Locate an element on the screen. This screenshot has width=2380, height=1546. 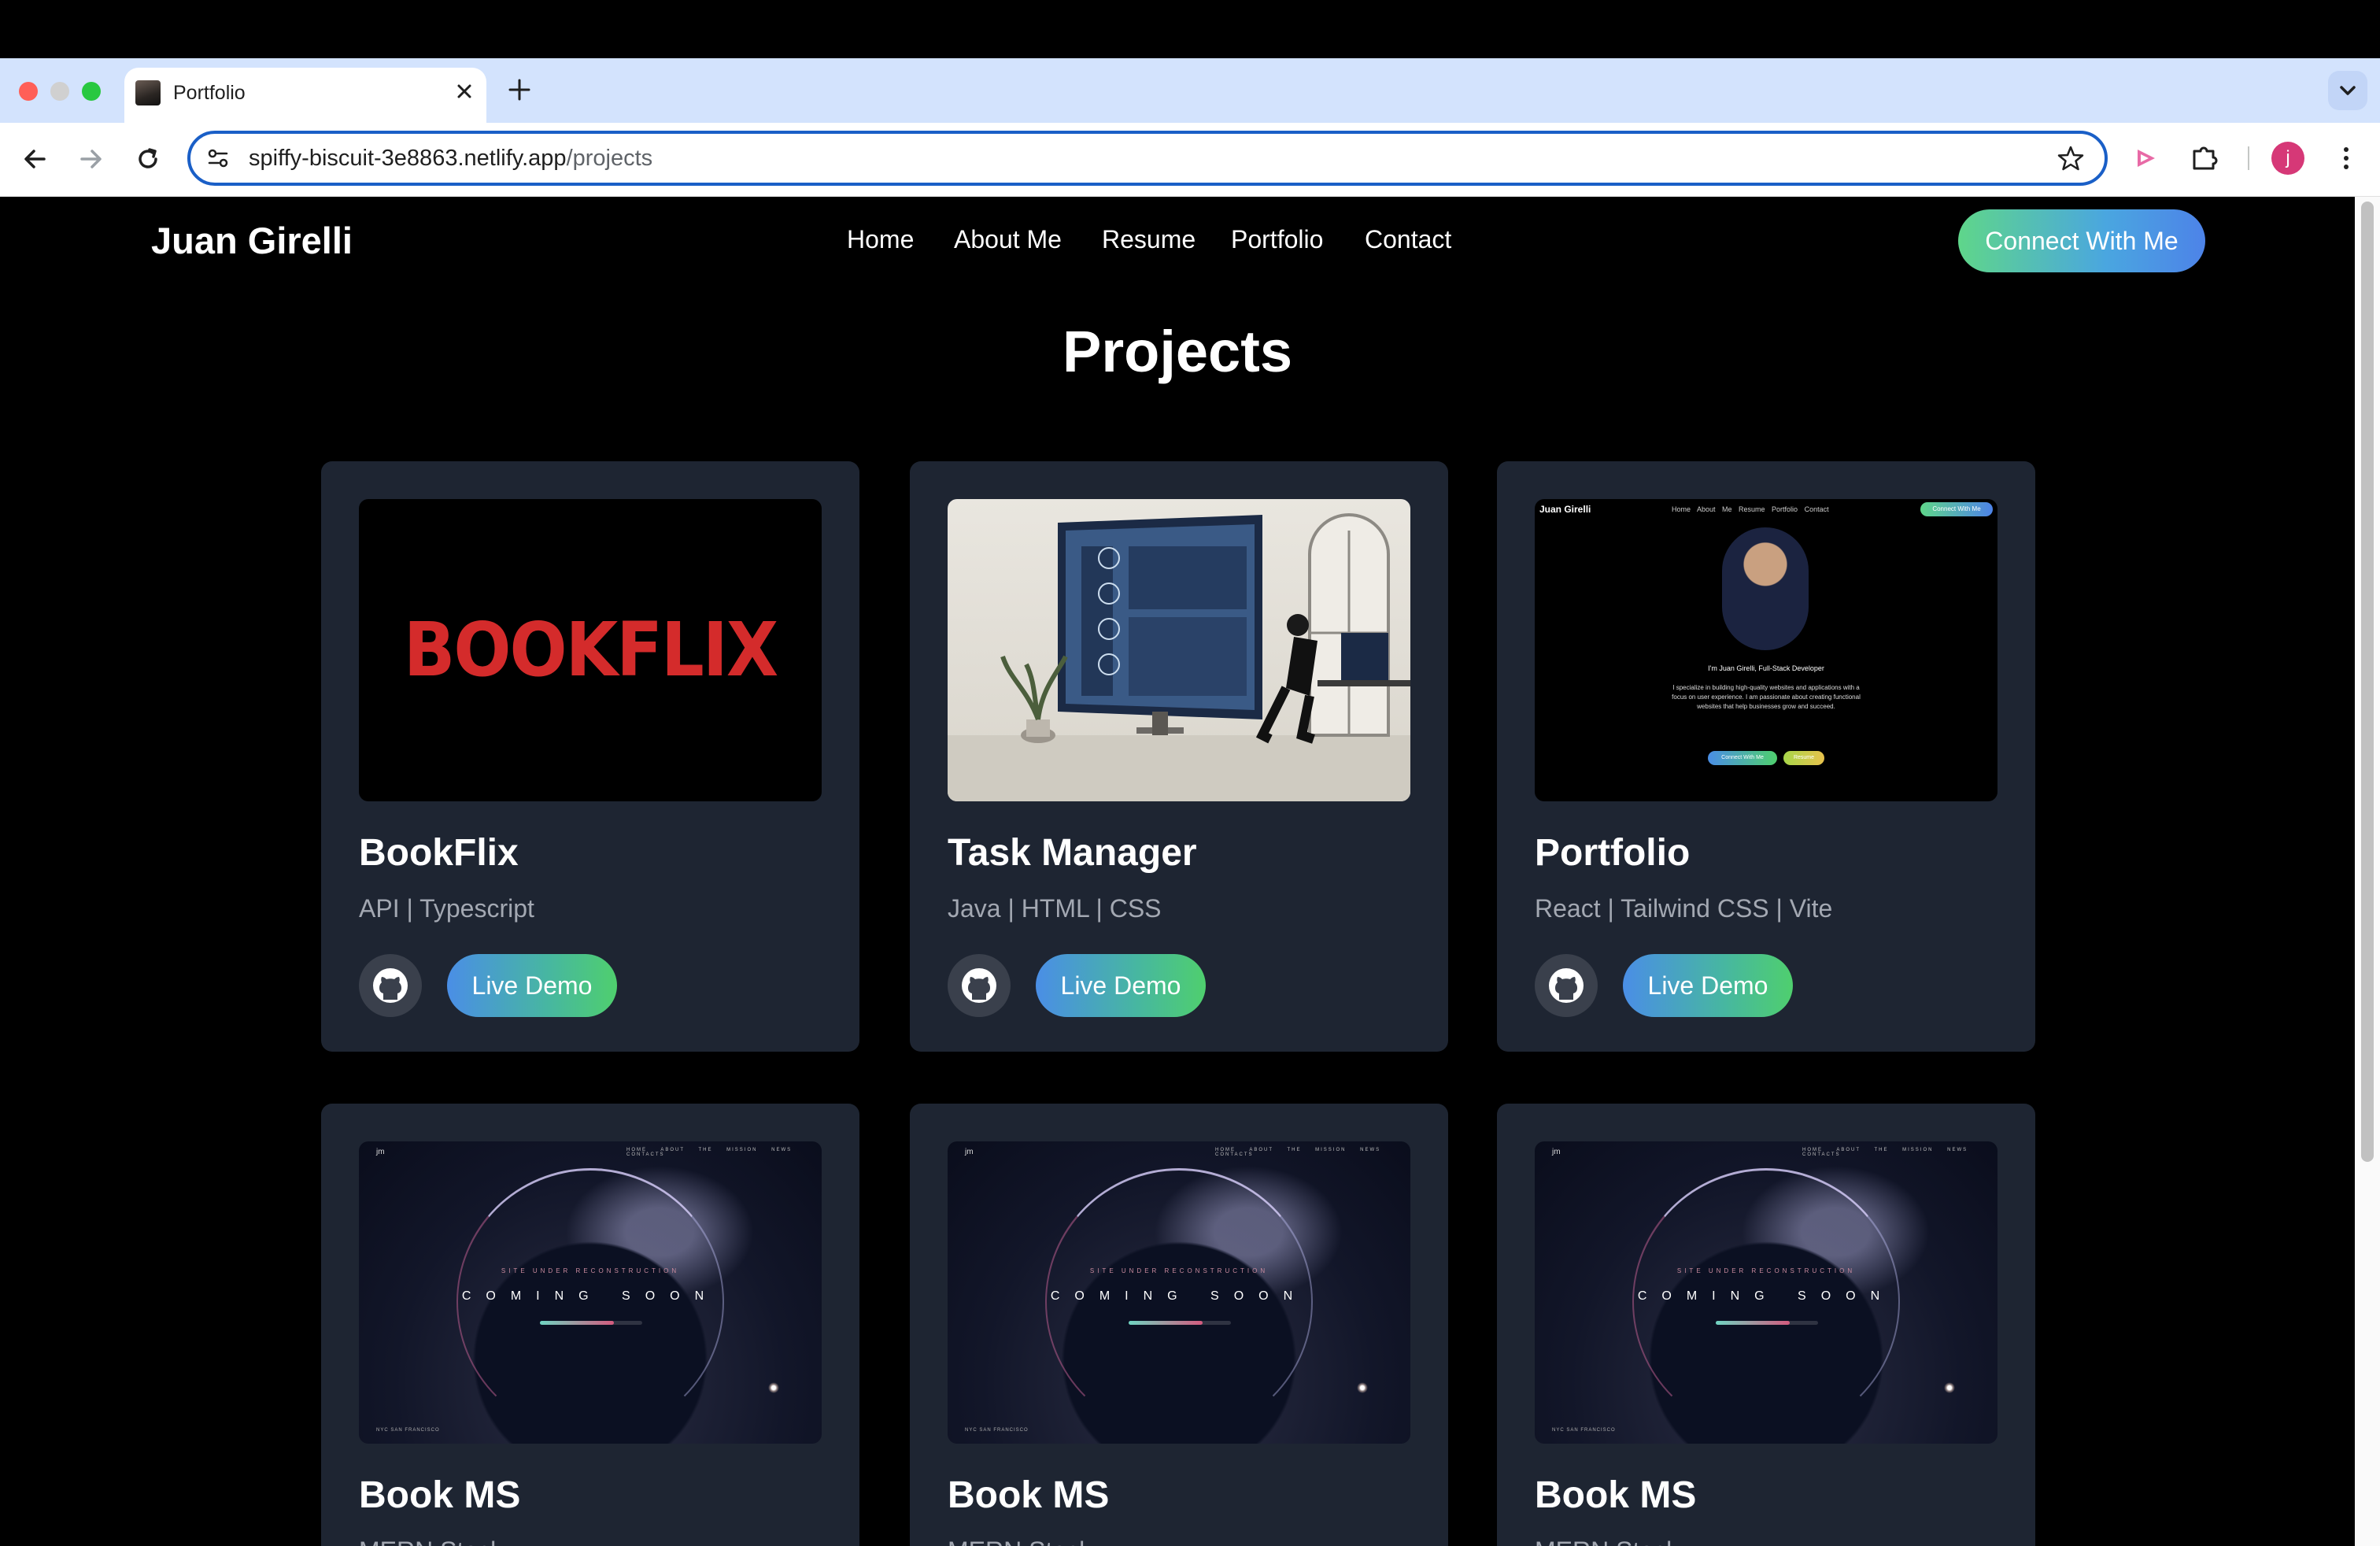
url-path: /projects is located at coordinates (609, 158).